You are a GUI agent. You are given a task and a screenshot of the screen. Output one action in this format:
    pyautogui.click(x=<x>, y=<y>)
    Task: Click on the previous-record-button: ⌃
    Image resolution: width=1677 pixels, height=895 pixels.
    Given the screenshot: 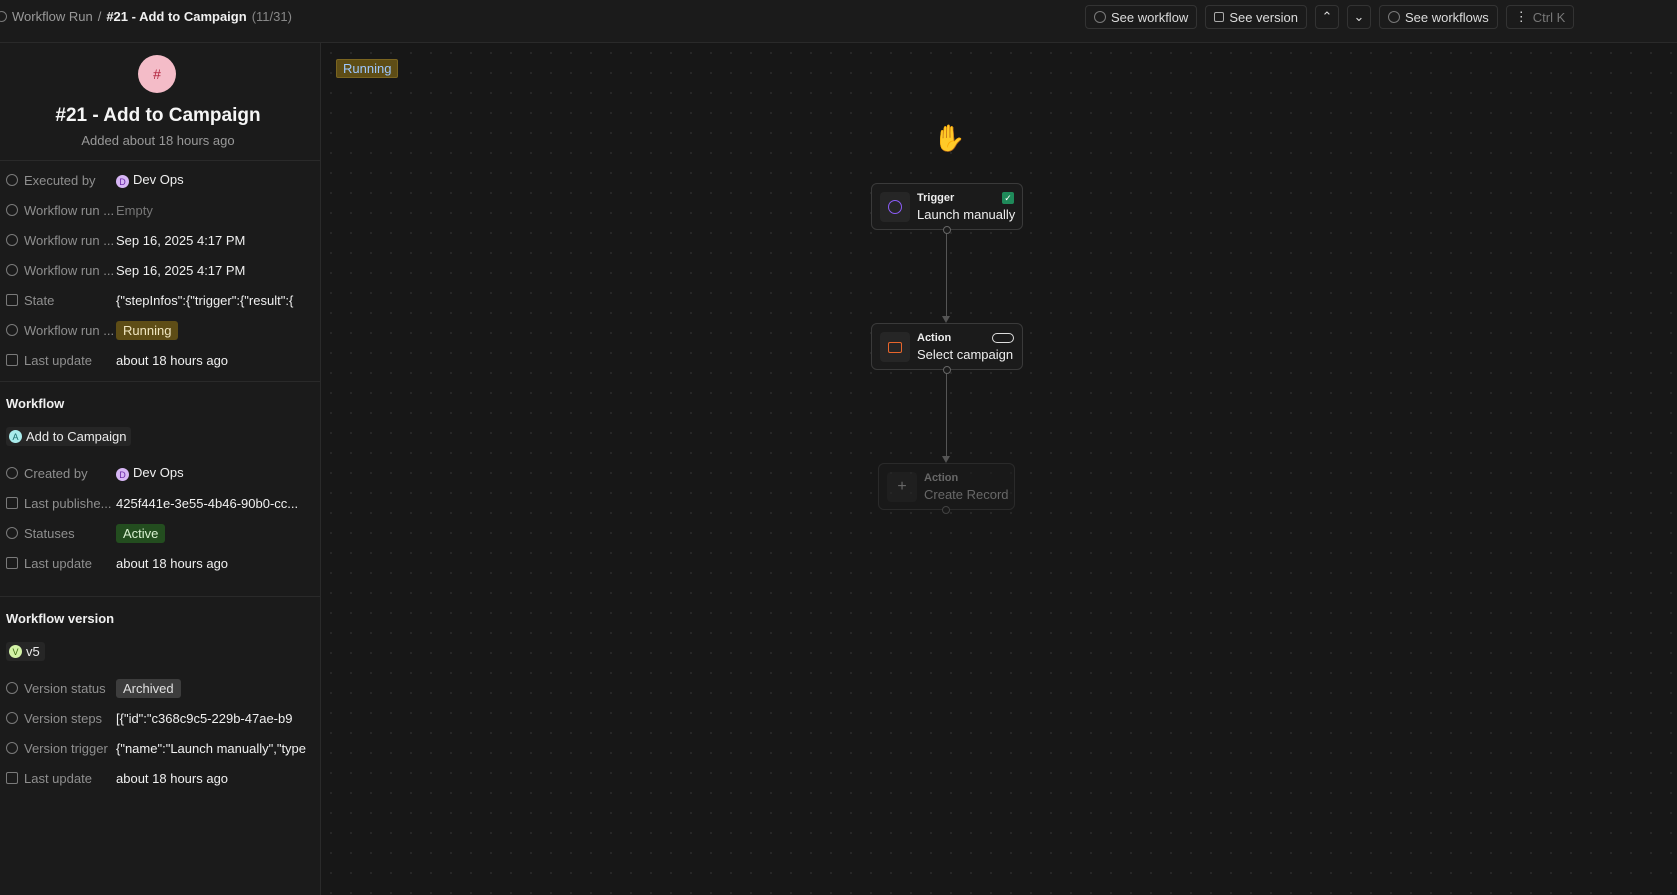 What is the action you would take?
    pyautogui.click(x=1326, y=17)
    